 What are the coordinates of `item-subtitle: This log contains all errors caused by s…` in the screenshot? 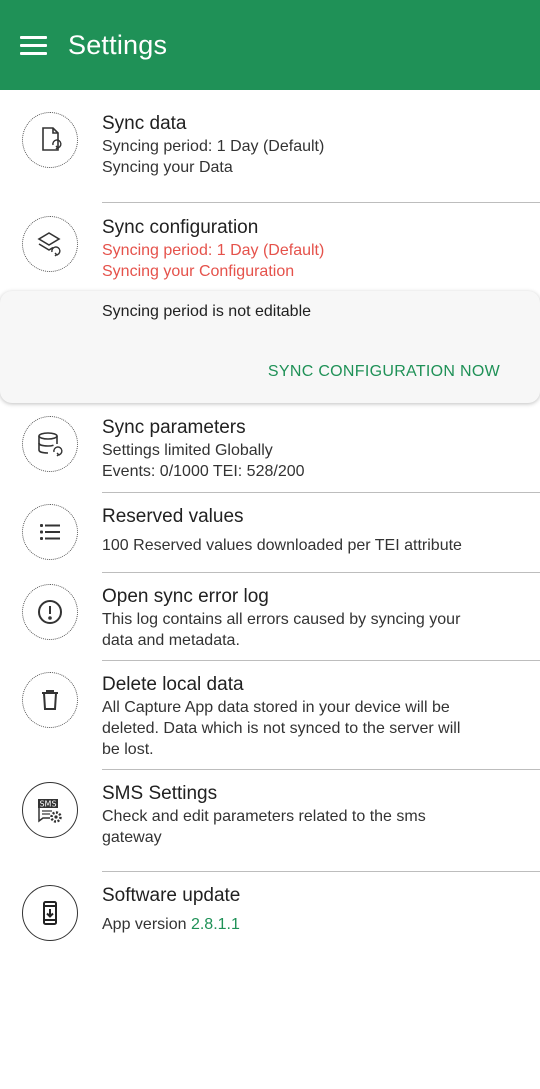 It's located at (281, 619).